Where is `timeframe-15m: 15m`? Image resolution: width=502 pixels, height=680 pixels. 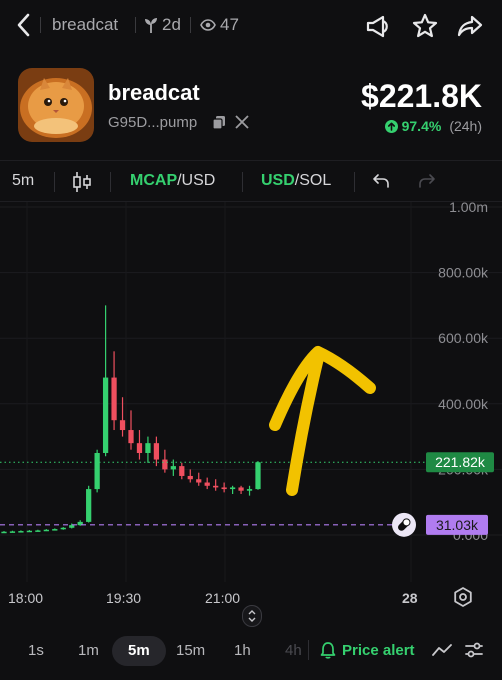 timeframe-15m: 15m is located at coordinates (190, 650).